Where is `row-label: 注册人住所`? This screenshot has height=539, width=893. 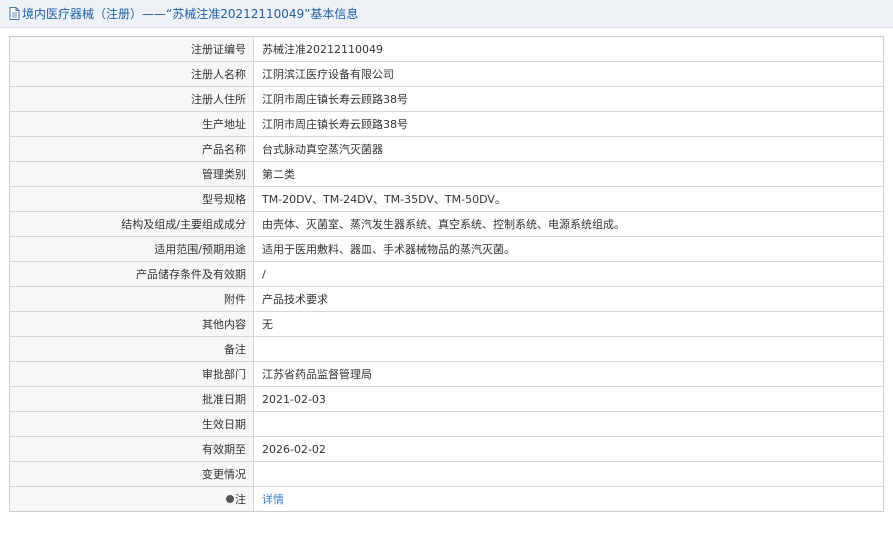
row-label: 注册人住所 is located at coordinates (132, 99).